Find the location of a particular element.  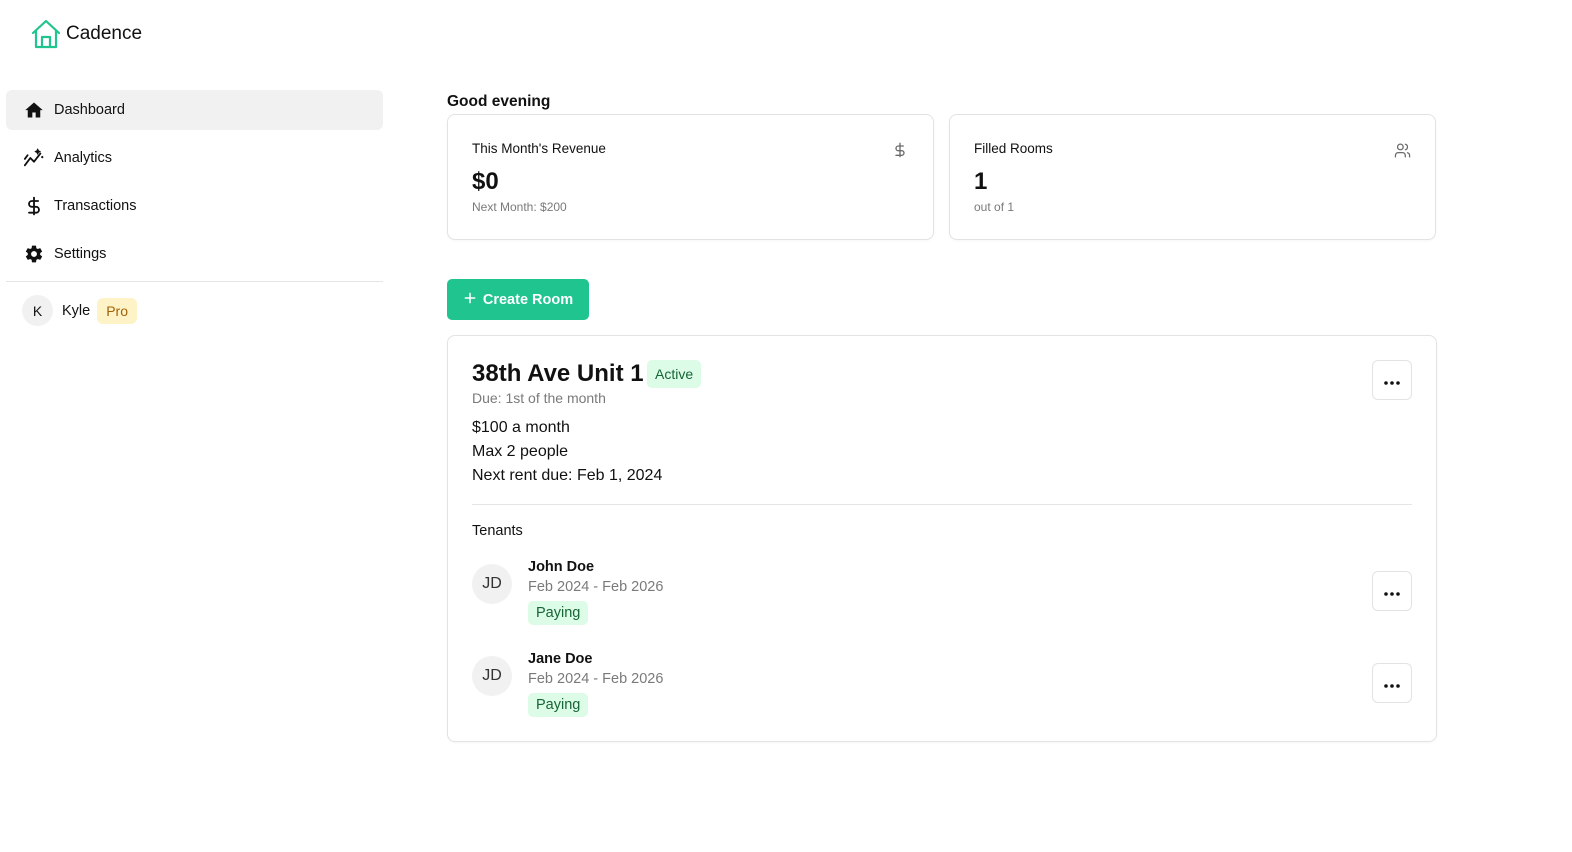

sidebar-item-transactions: Transactions is located at coordinates (194, 206).